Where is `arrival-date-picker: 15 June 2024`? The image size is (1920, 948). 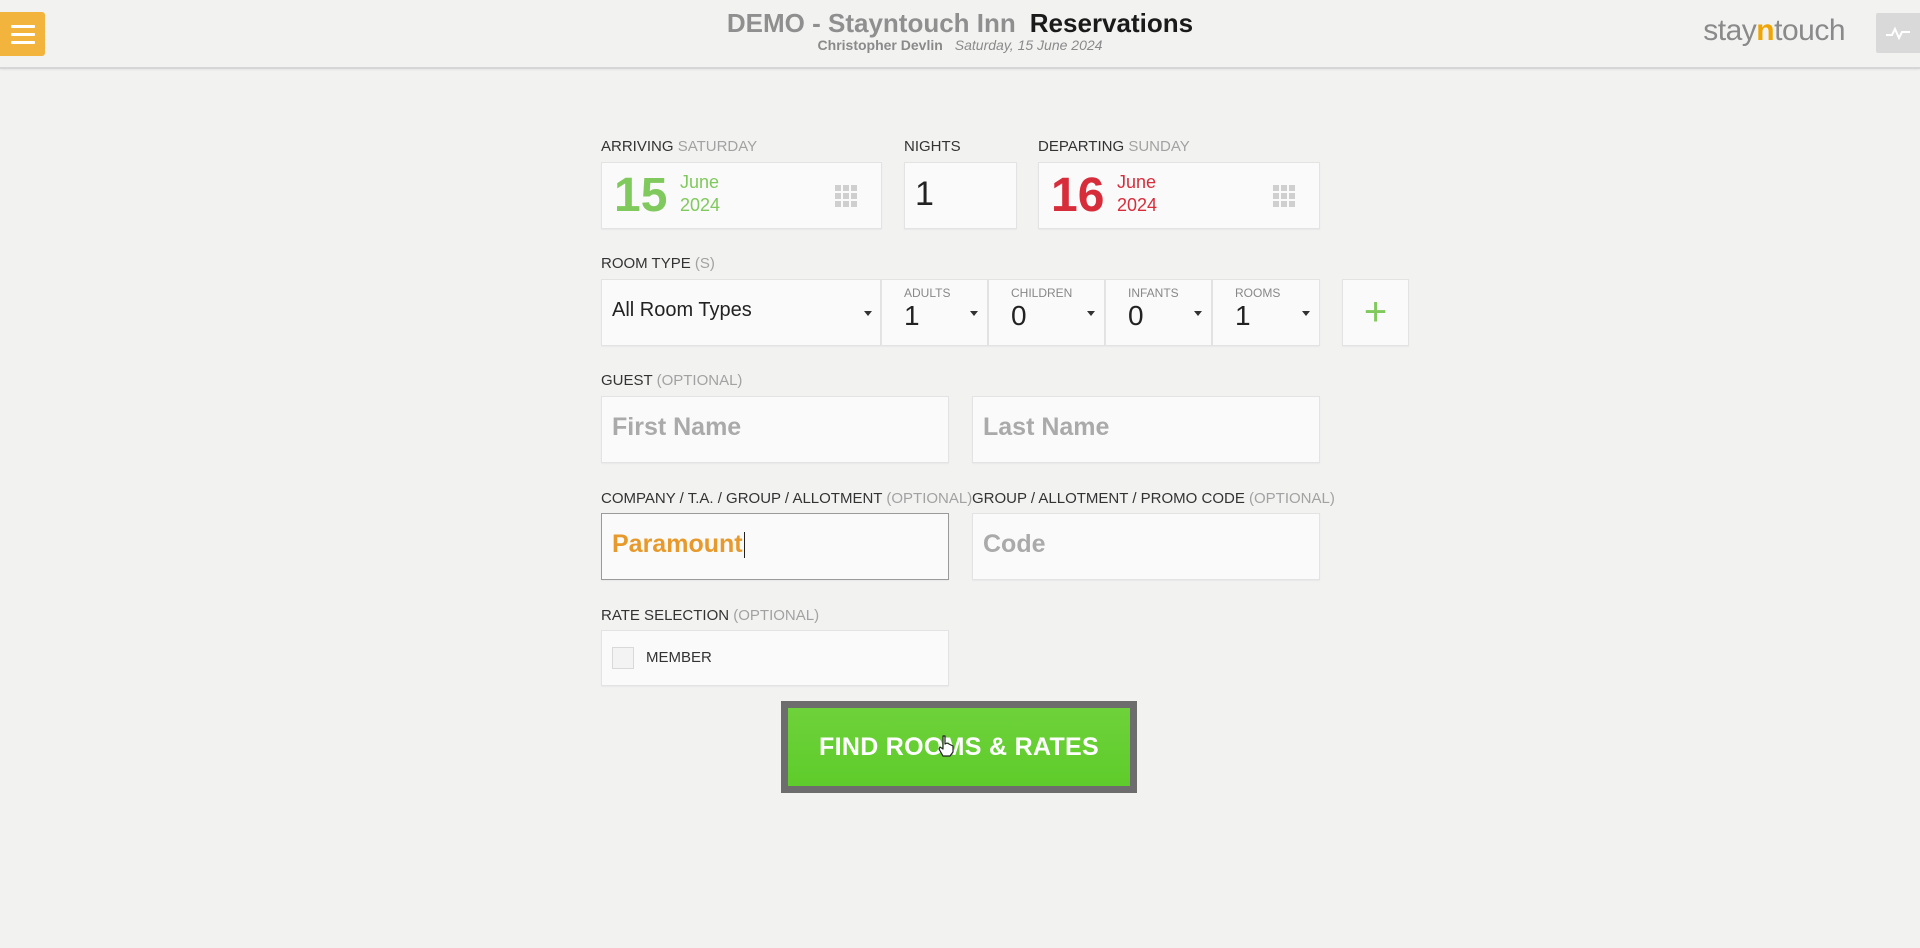 arrival-date-picker: 15 June 2024 is located at coordinates (741, 195).